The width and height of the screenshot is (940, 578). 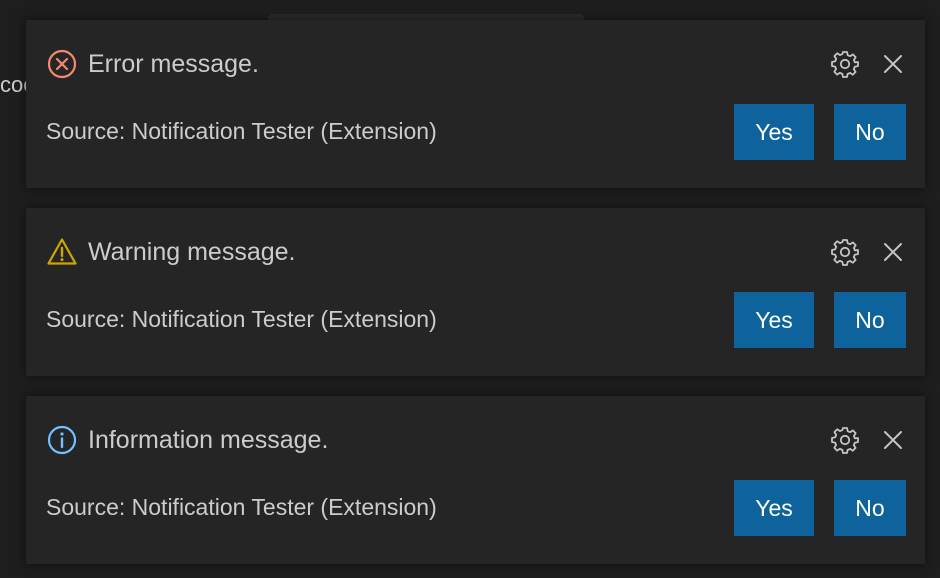 I want to click on notification-header: Warning message., so click(x=171, y=252).